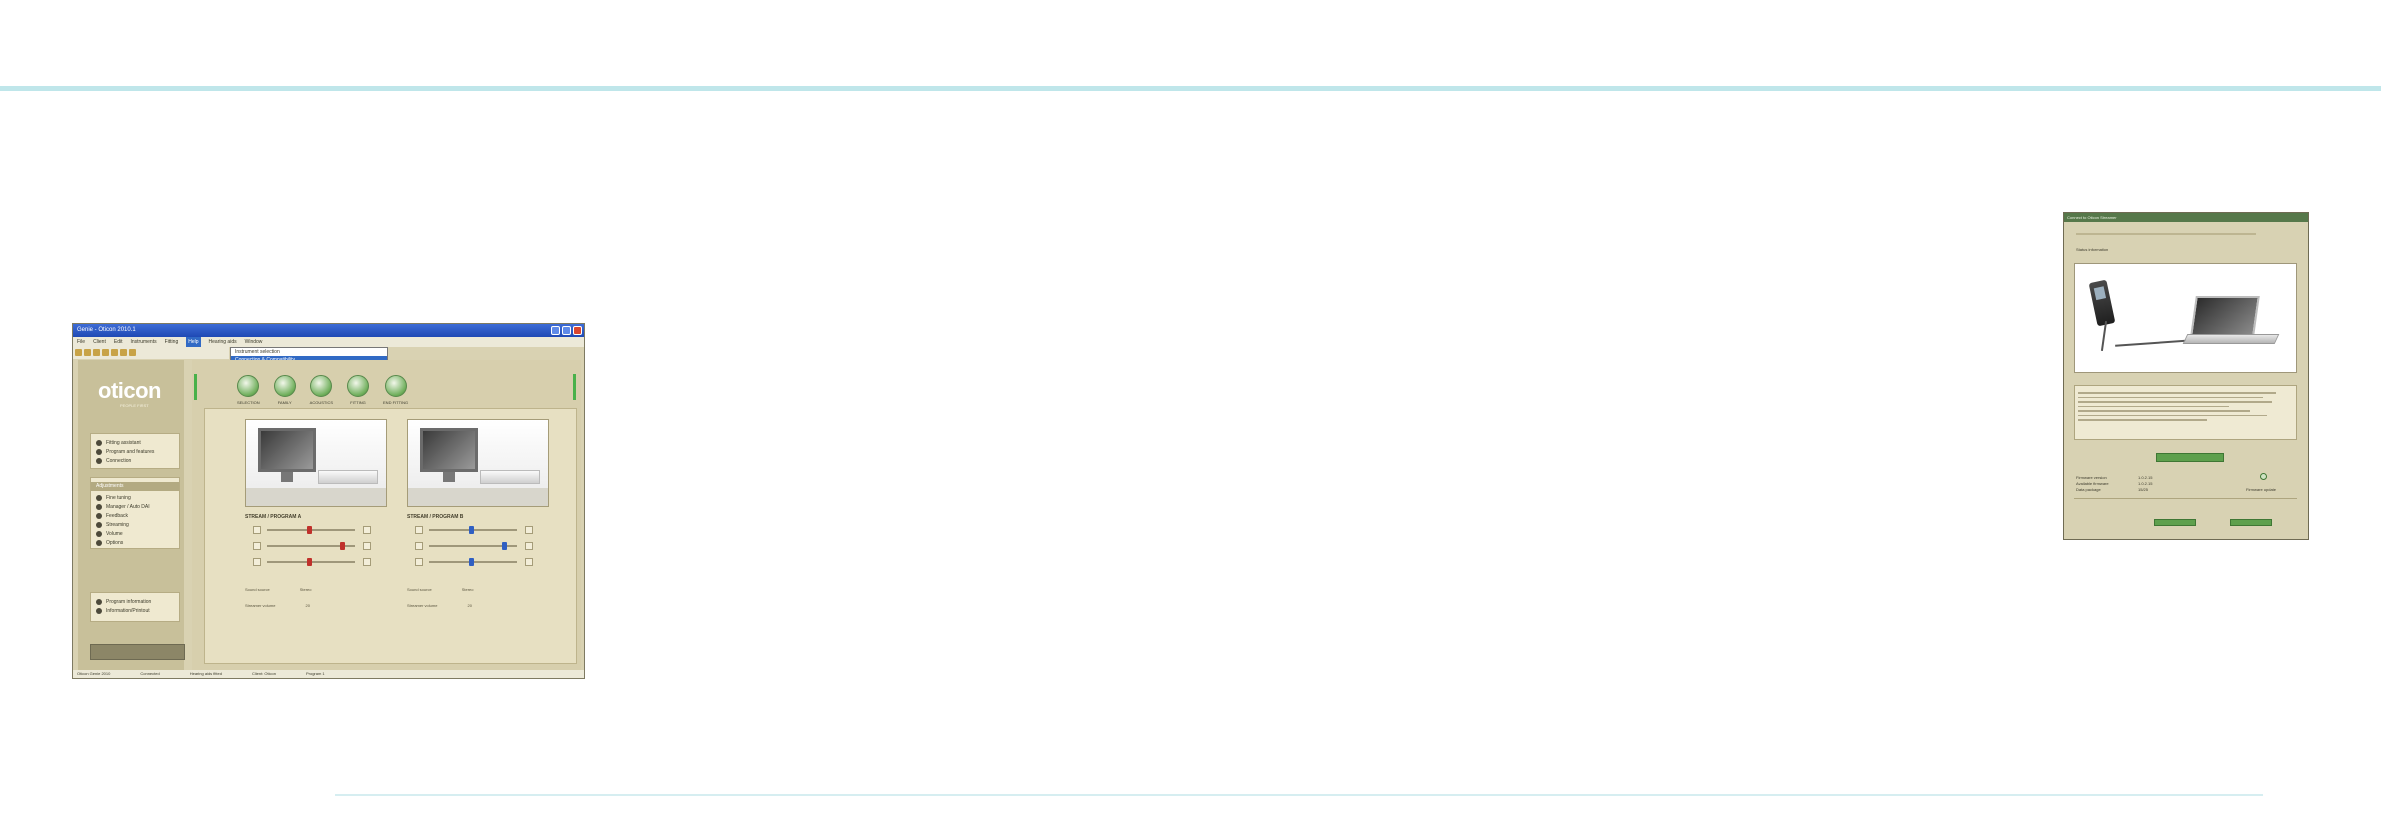 The height and width of the screenshot is (839, 2381). Describe the element at coordinates (106, 330) in the screenshot. I see `window-title: Genie - Oticon 2010.1` at that location.